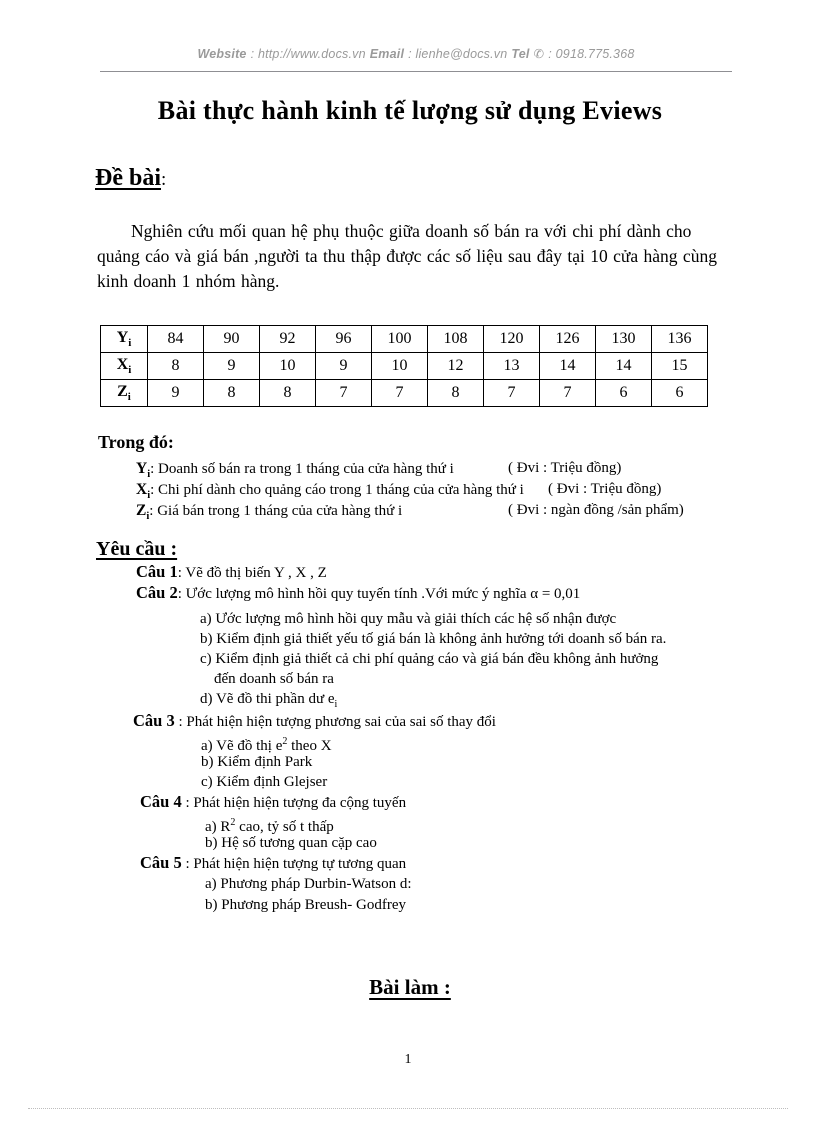 The height and width of the screenshot is (1123, 816). I want to click on cau-3-sep: :, so click(180, 722).